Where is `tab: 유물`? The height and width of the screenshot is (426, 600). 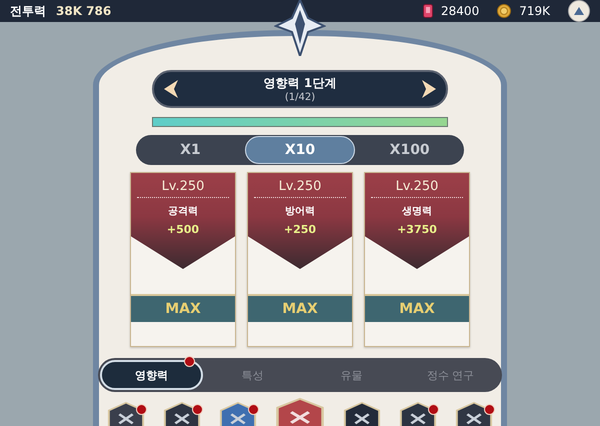
tab: 유물 is located at coordinates (351, 375).